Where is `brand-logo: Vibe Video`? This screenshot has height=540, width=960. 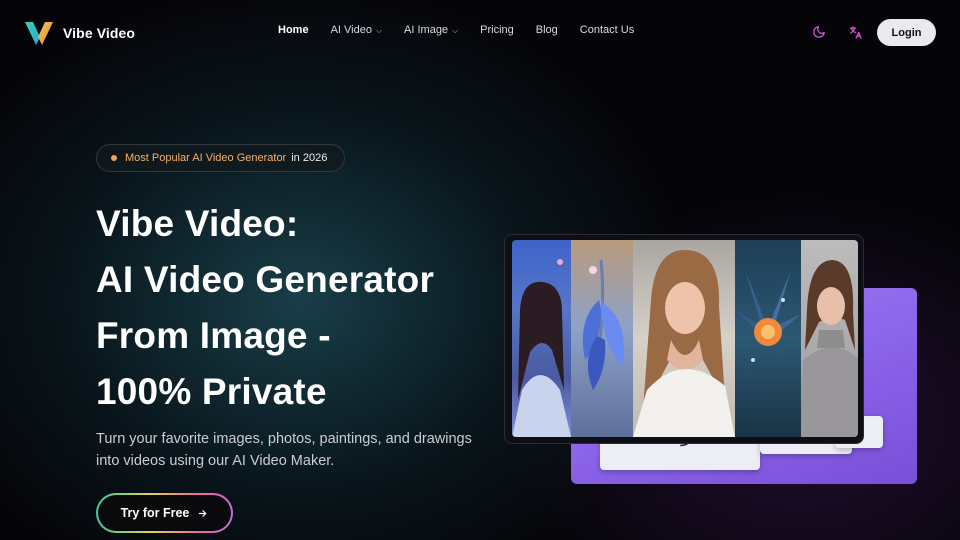
brand-logo: Vibe Video is located at coordinates (79, 33).